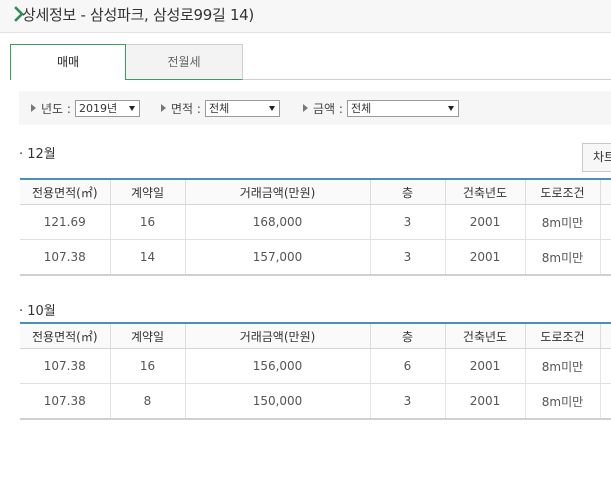 The width and height of the screenshot is (611, 489). Describe the element at coordinates (242, 108) in the screenshot. I see `area-select: 전체` at that location.